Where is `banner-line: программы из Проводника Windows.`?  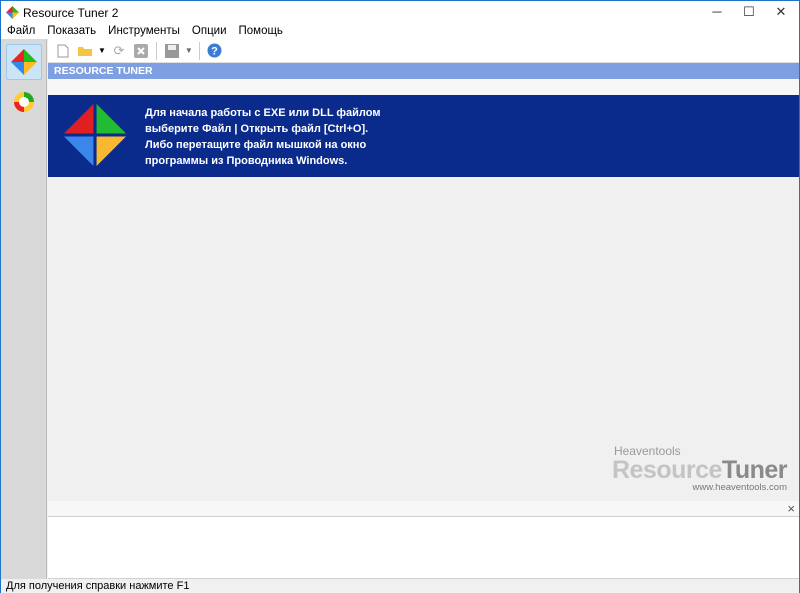
banner-line: программы из Проводника Windows. is located at coordinates (246, 161).